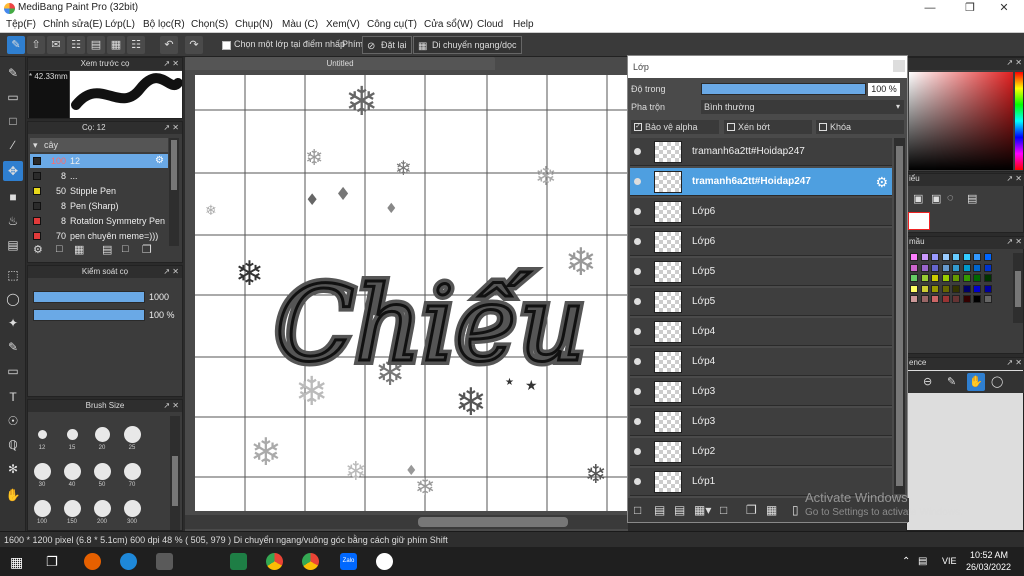 This screenshot has width=1024, height=576. Describe the element at coordinates (13, 197) in the screenshot. I see `fill-rect-tool-icon: ■` at that location.